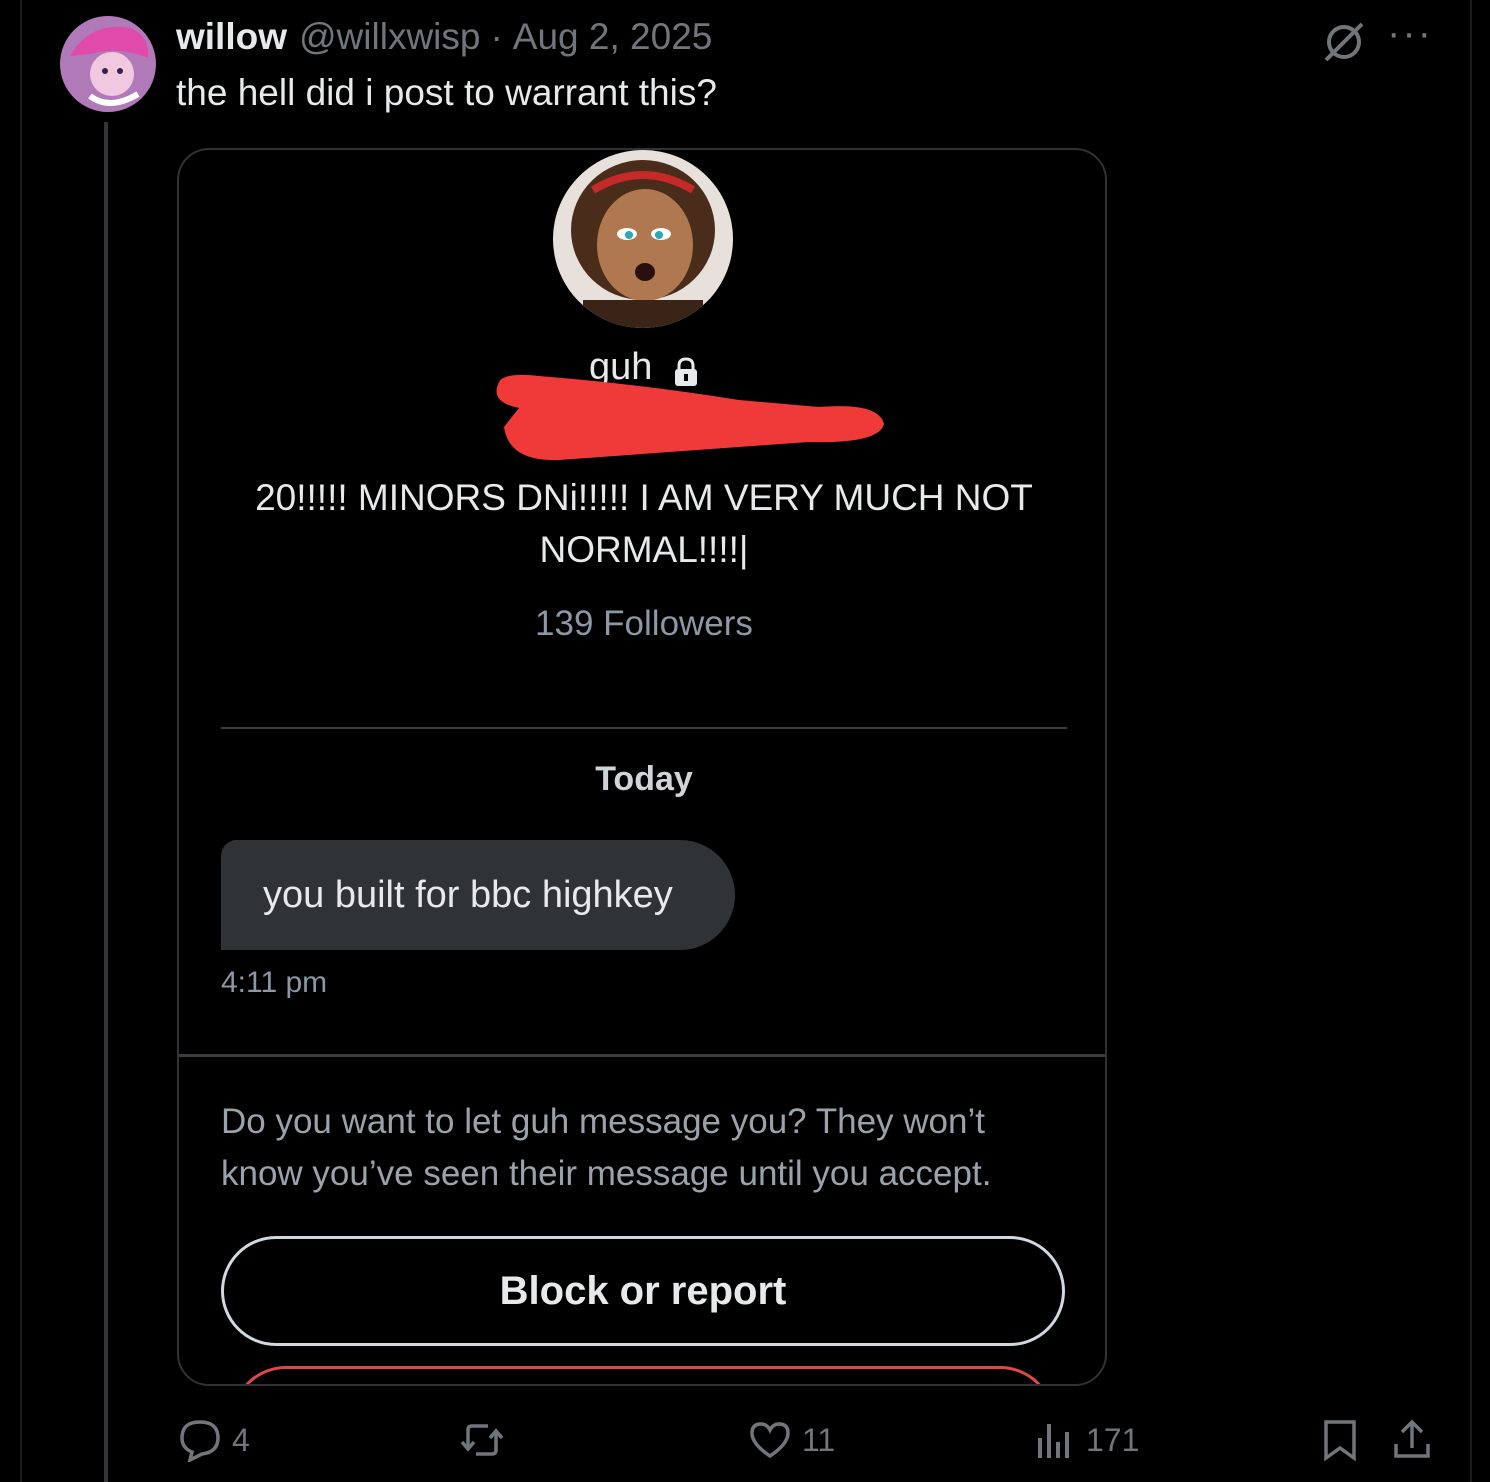  What do you see at coordinates (1344, 42) in the screenshot?
I see `grok-icon` at bounding box center [1344, 42].